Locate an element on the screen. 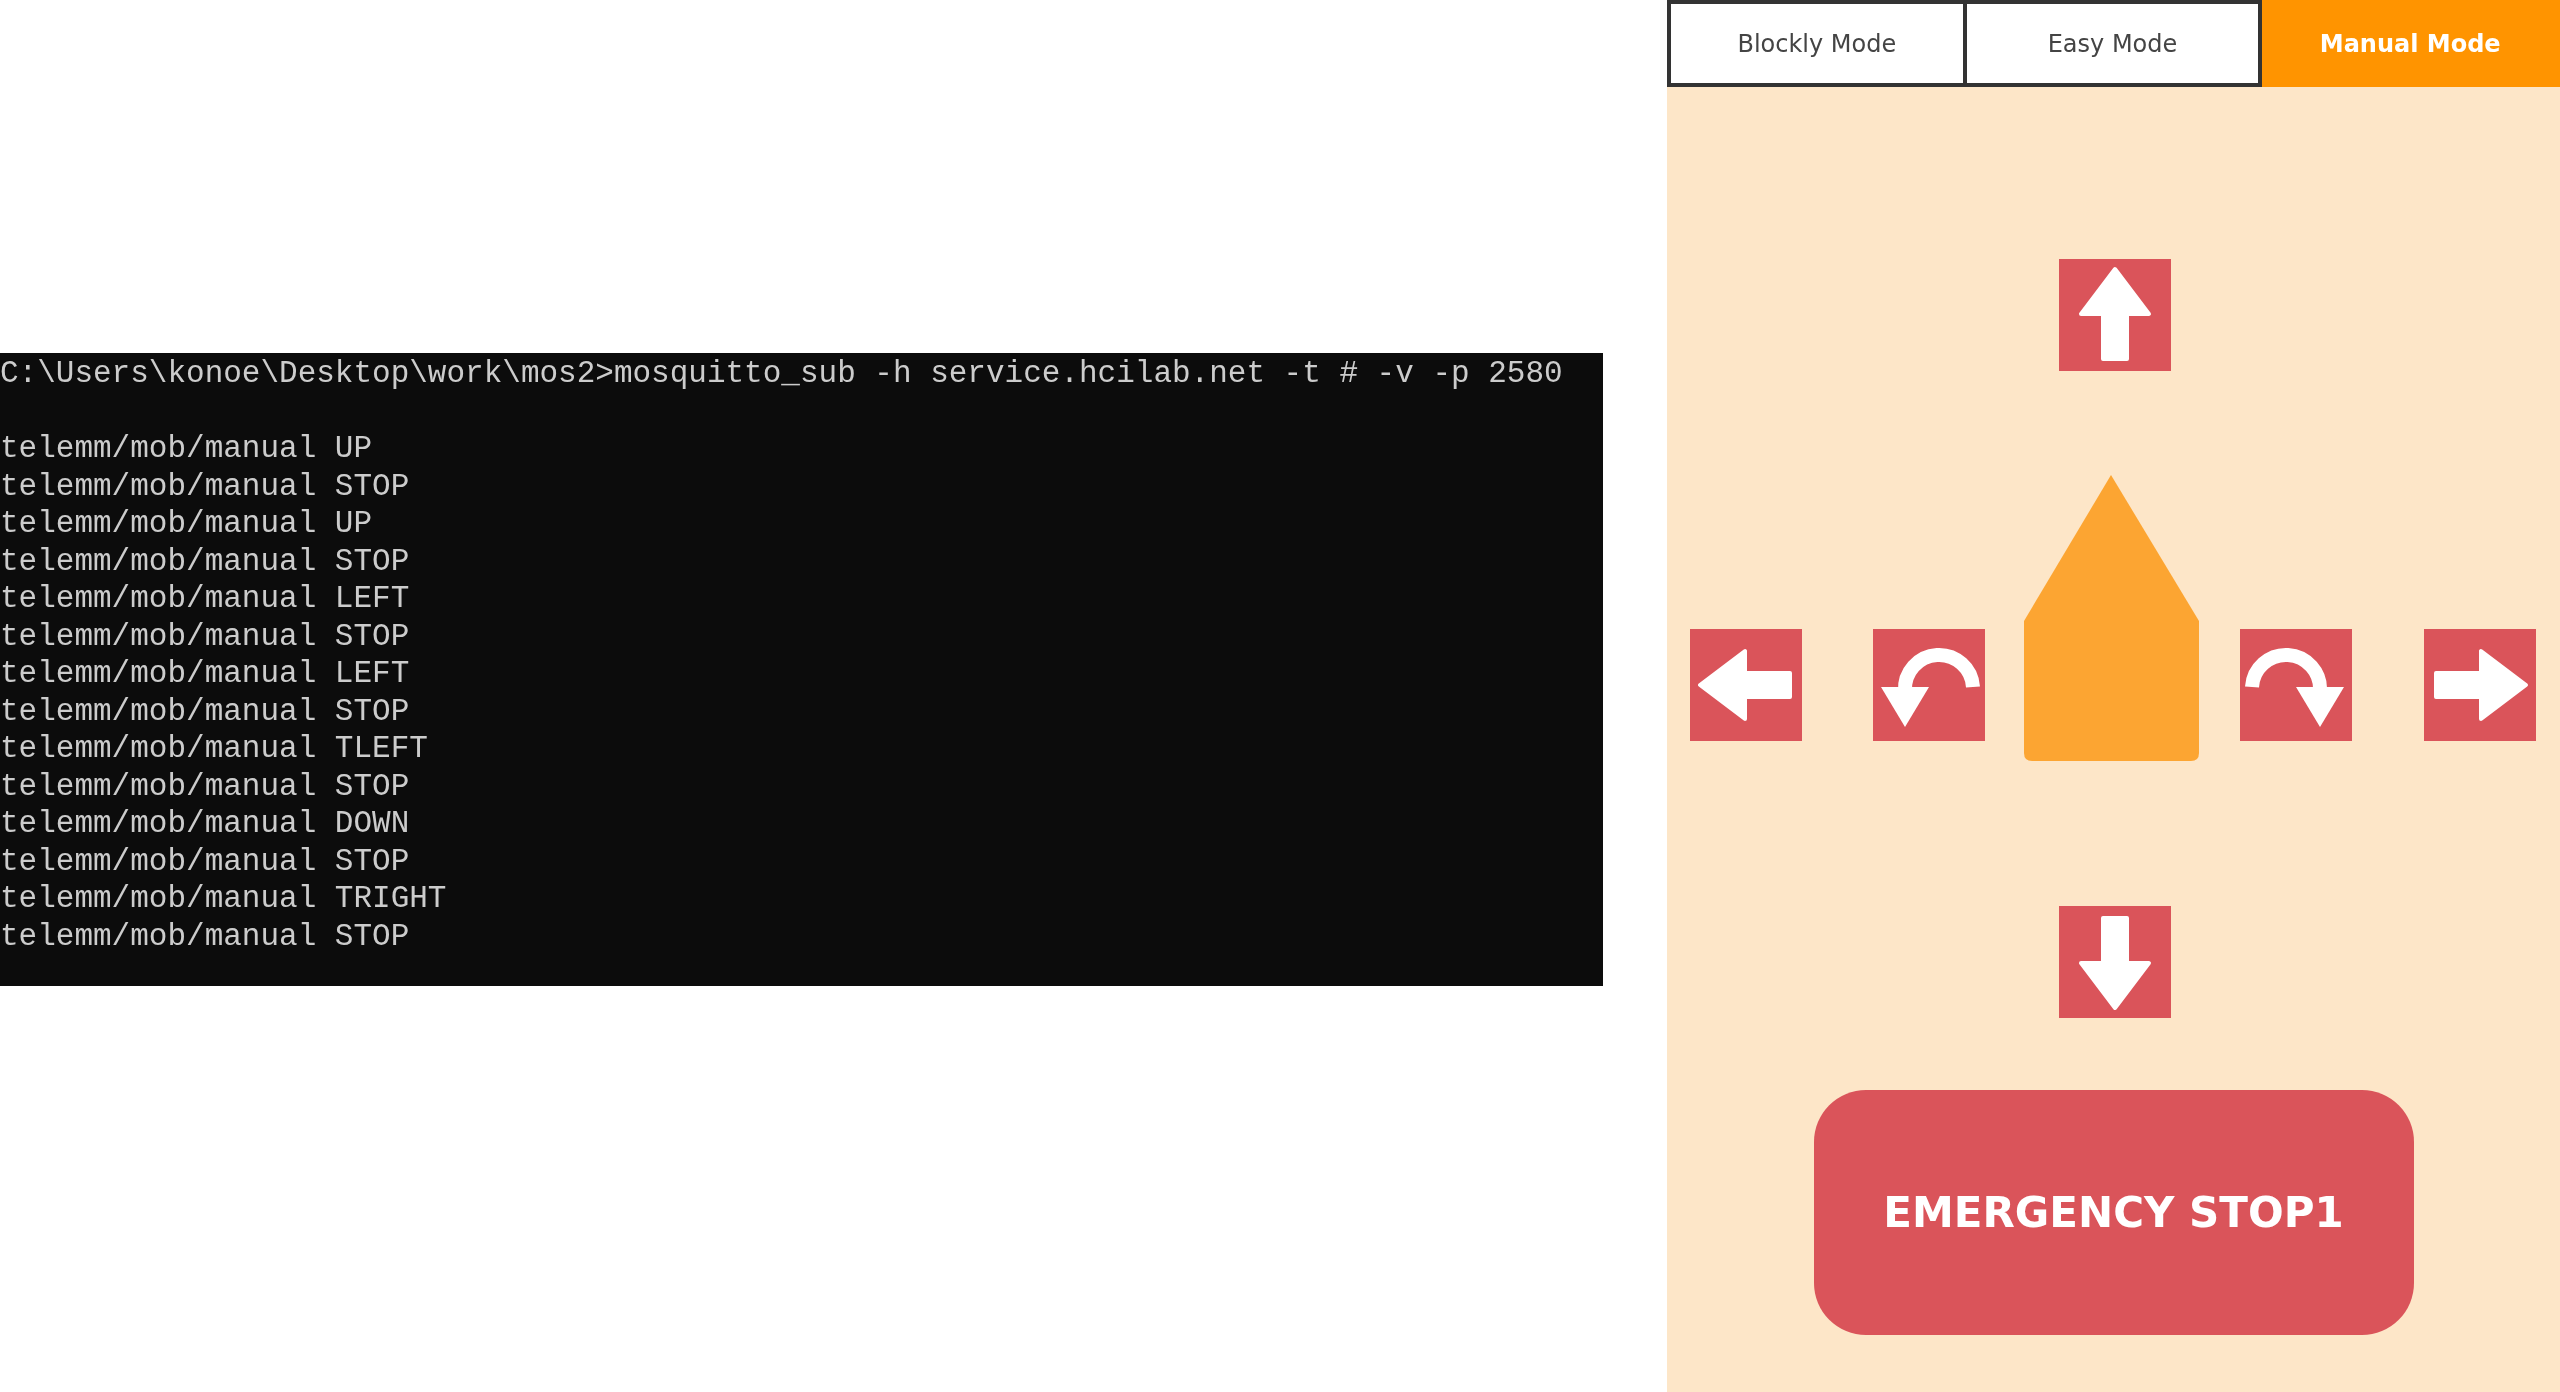 The image size is (2560, 1392). rotate-left-button is located at coordinates (1929, 685).